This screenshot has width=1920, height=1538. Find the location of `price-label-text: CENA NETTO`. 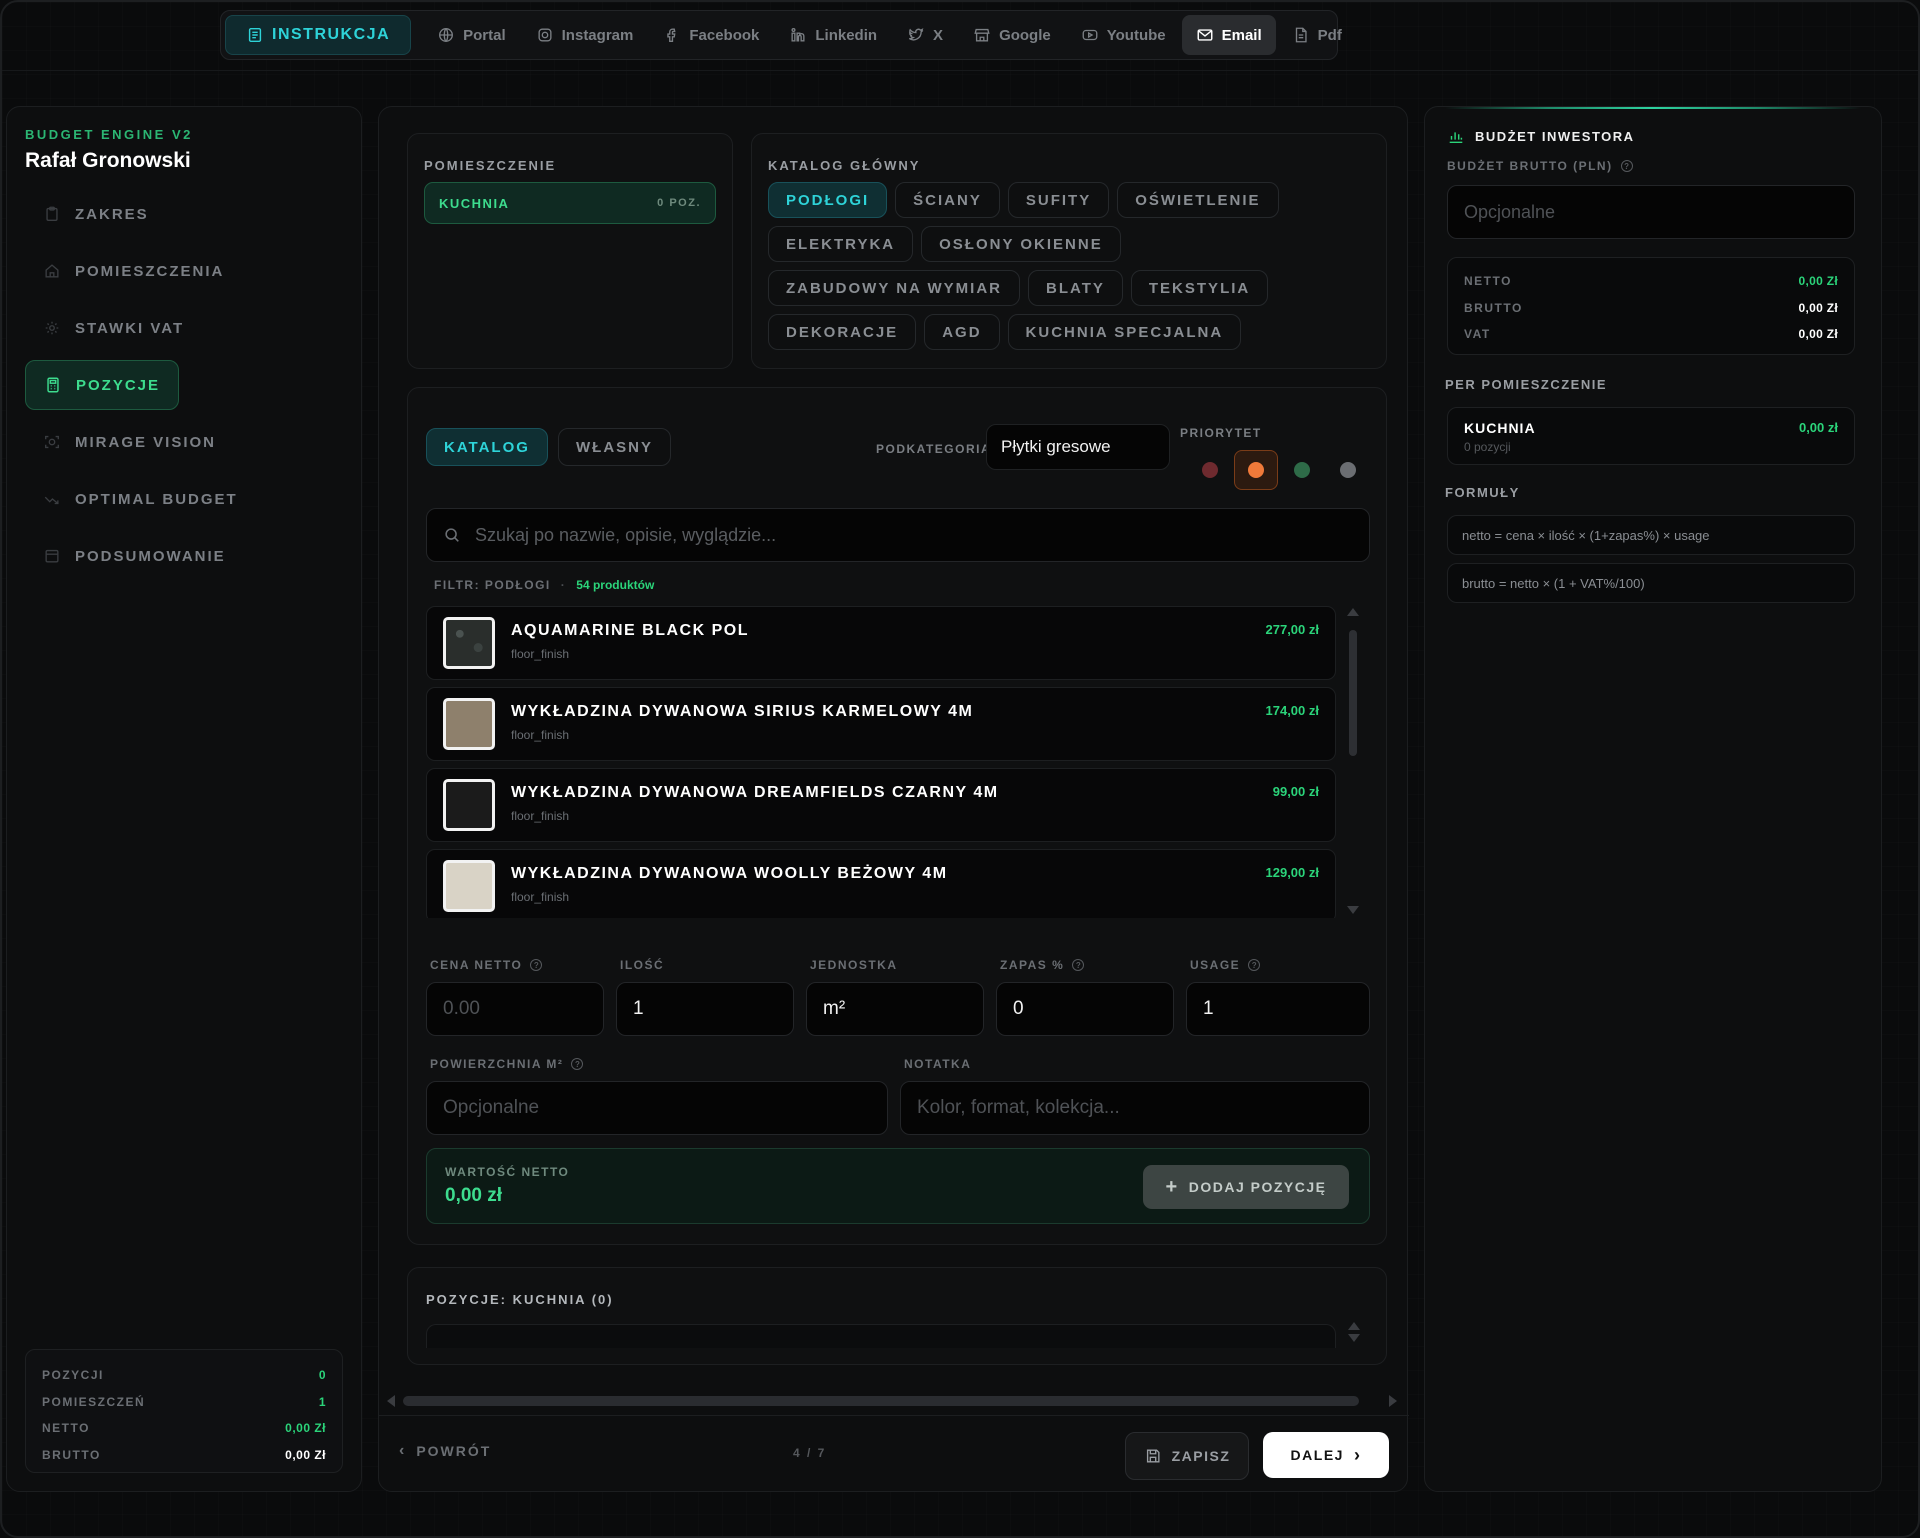

price-label-text: CENA NETTO is located at coordinates (476, 965).